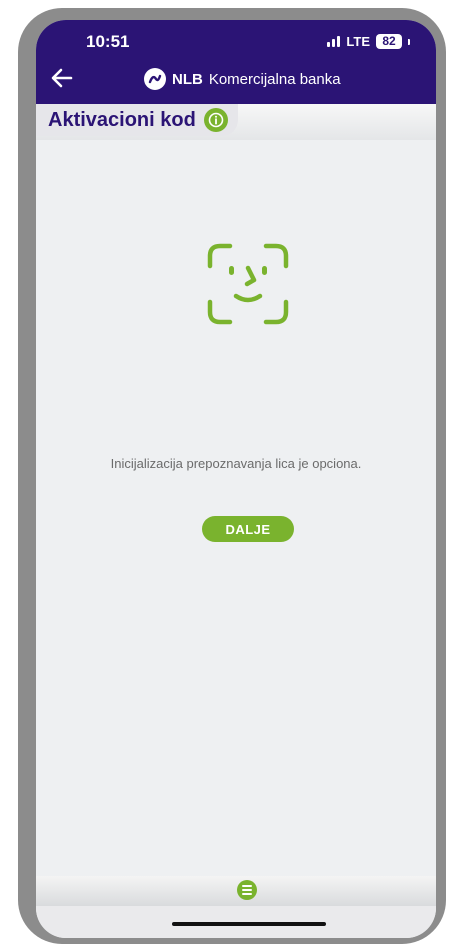 The image size is (462, 948). What do you see at coordinates (247, 886) in the screenshot?
I see `menu-icon` at bounding box center [247, 886].